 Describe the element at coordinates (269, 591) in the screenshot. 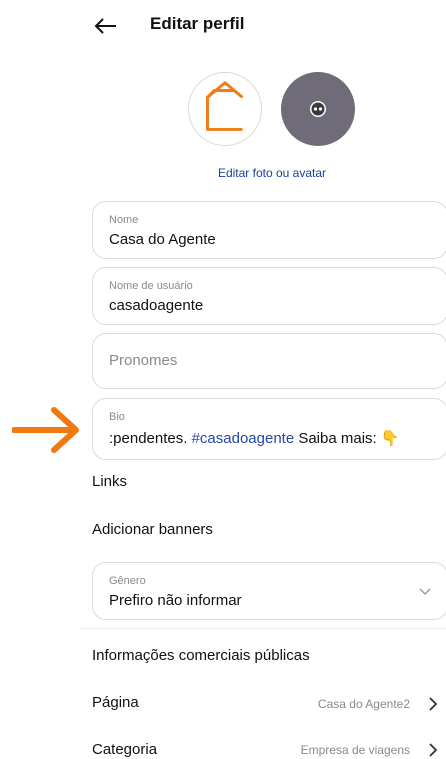

I see `gender-field: Gênero Prefiro não informar` at that location.